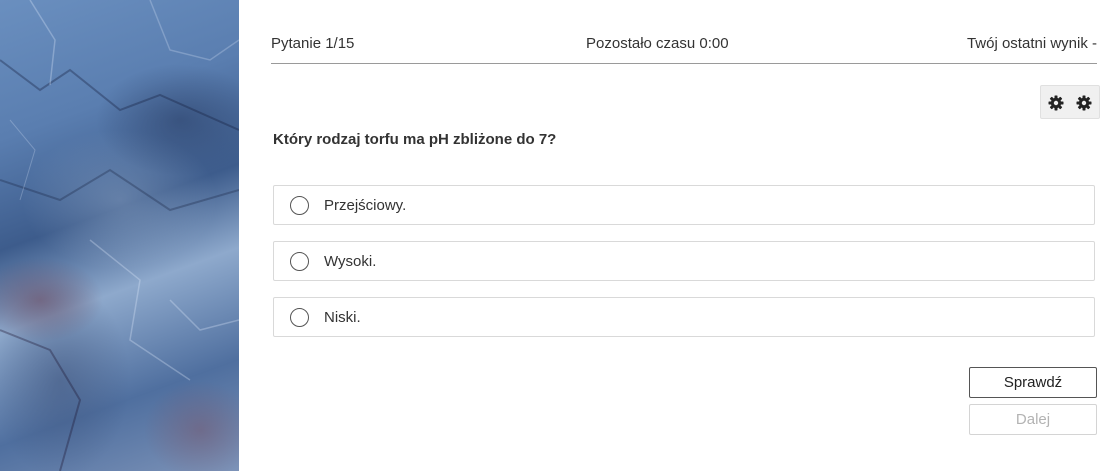 The image size is (1113, 471). I want to click on answer-option: Niski., so click(684, 317).